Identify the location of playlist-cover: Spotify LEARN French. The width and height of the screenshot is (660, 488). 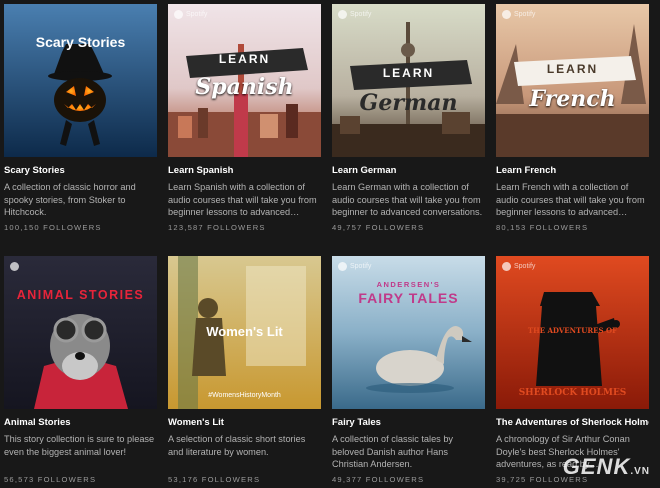
(572, 80).